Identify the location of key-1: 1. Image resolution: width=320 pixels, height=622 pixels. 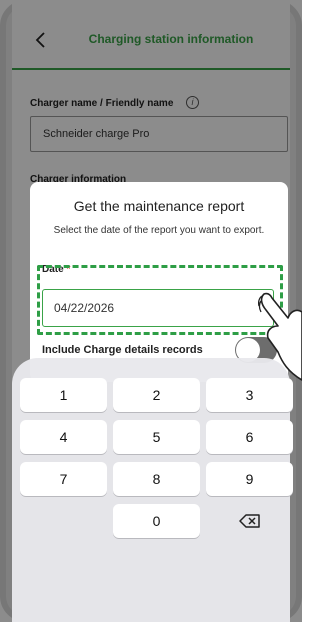
(63, 395).